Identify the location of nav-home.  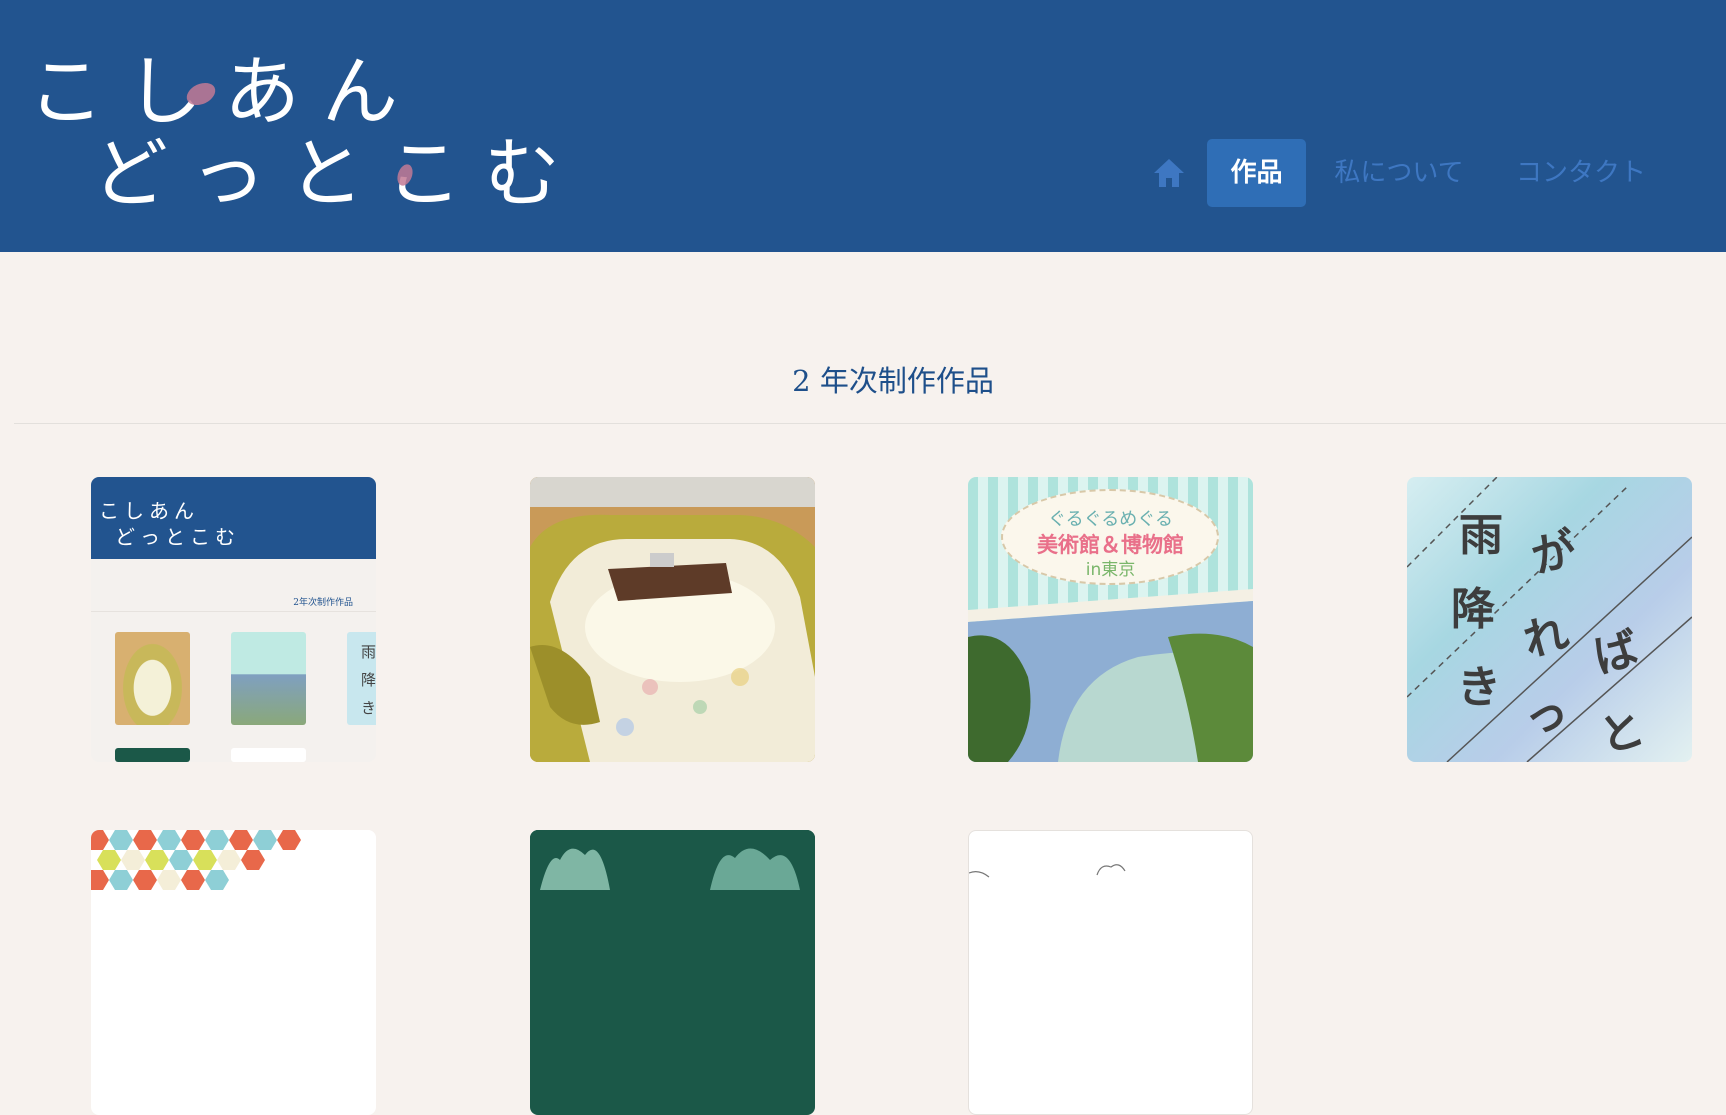
(1169, 173).